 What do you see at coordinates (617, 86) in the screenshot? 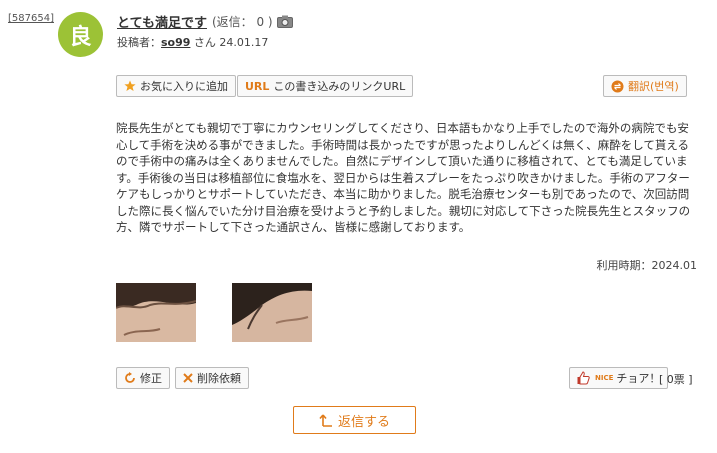
I see `translate-icon` at bounding box center [617, 86].